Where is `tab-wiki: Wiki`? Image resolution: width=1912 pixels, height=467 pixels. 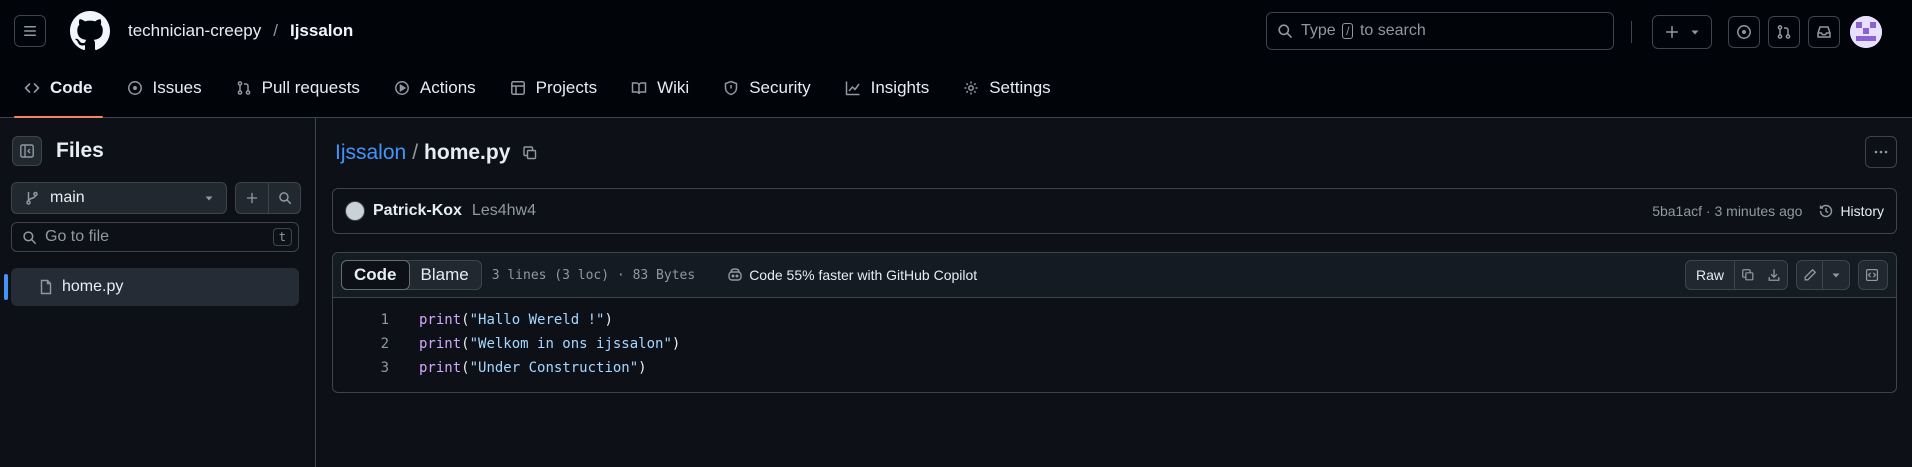
tab-wiki: Wiki is located at coordinates (660, 88).